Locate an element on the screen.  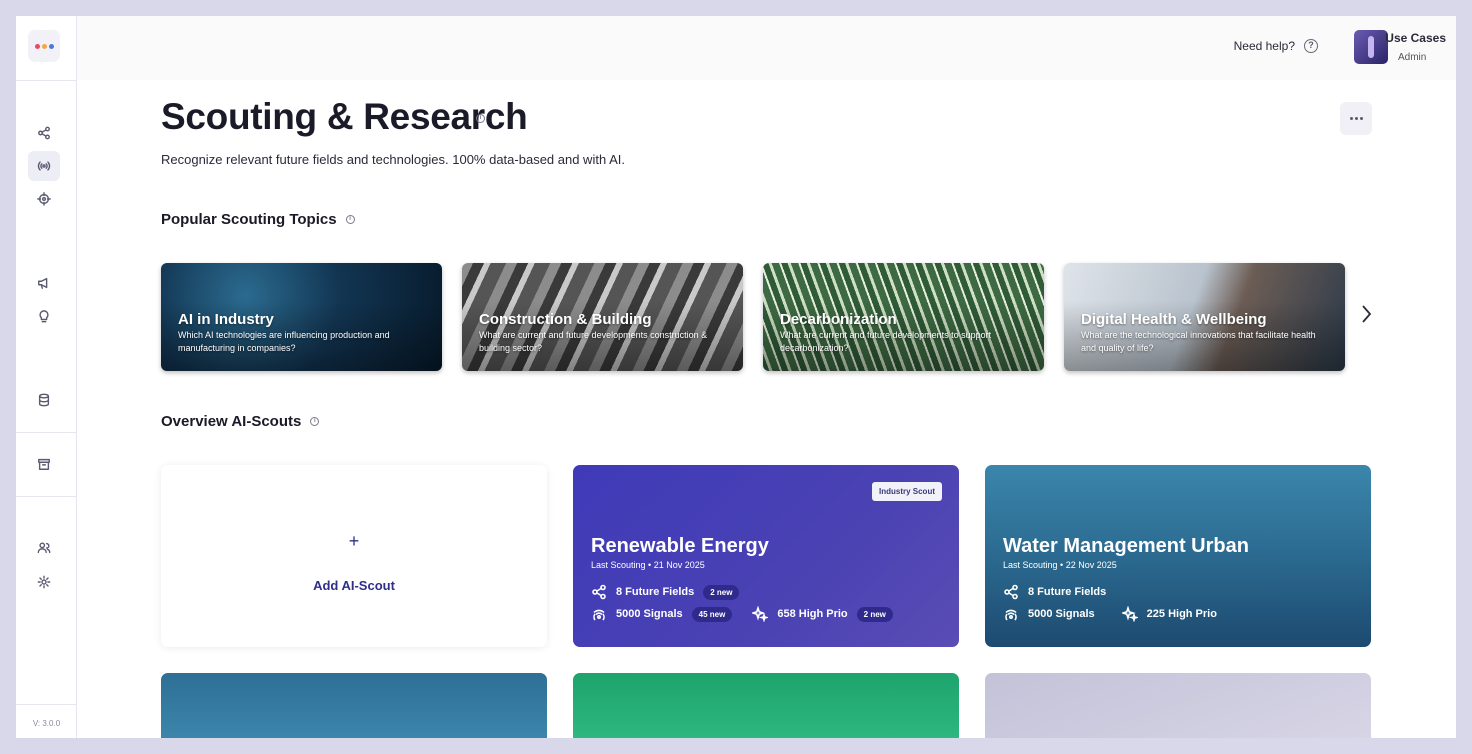
database-icon is located at coordinates (44, 400).